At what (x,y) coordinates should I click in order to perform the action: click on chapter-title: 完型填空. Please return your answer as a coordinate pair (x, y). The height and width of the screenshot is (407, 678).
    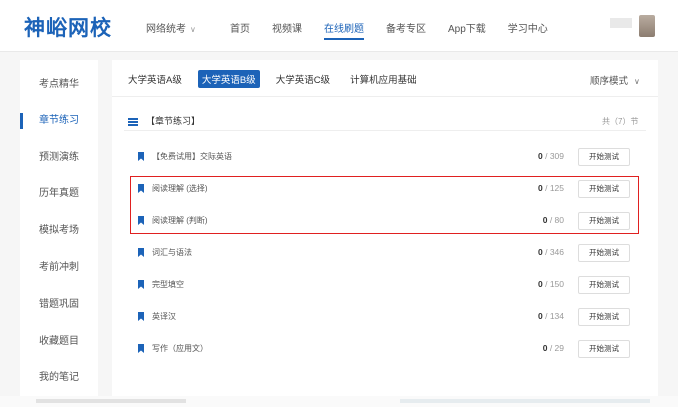
    Looking at the image, I should click on (168, 284).